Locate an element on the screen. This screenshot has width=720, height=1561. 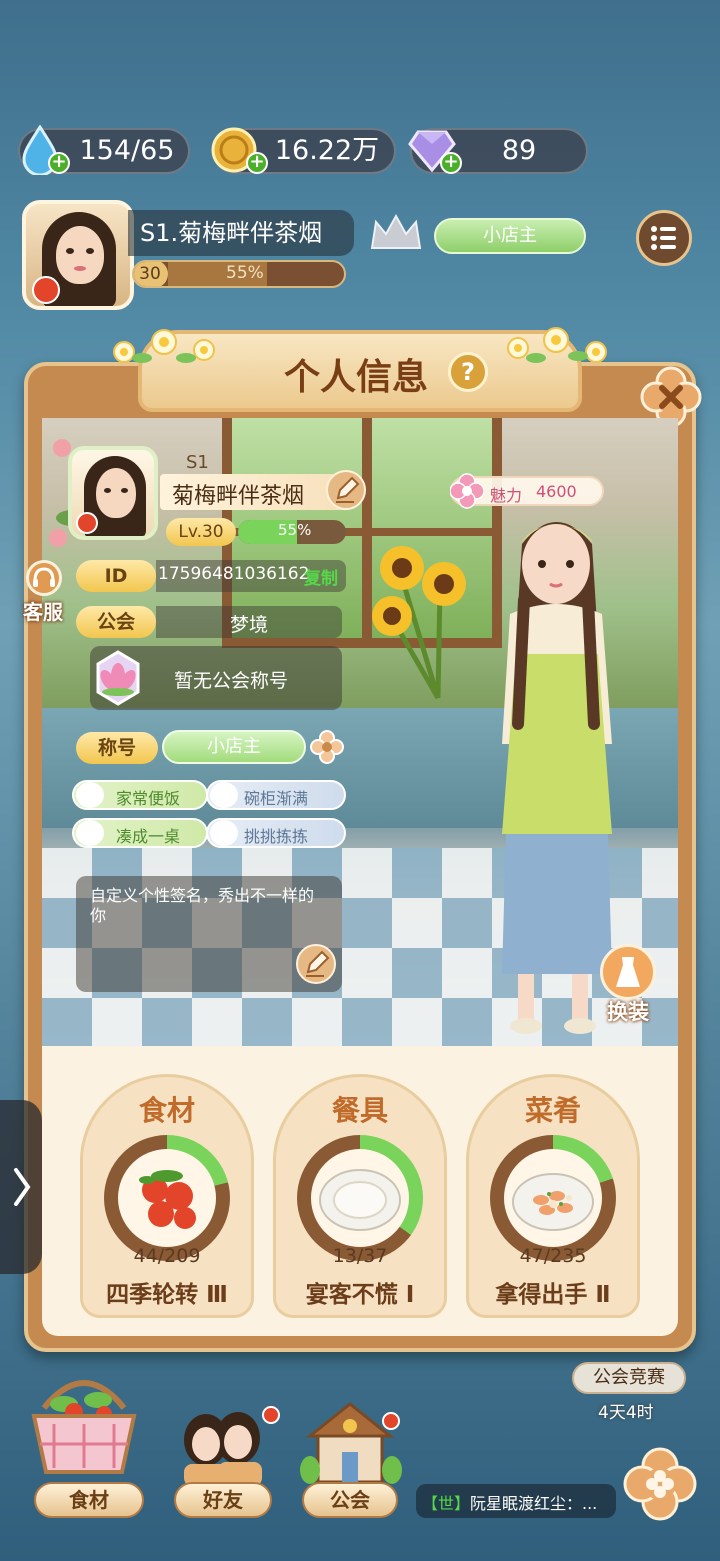
profile-level: Lv.30 is located at coordinates (201, 532).